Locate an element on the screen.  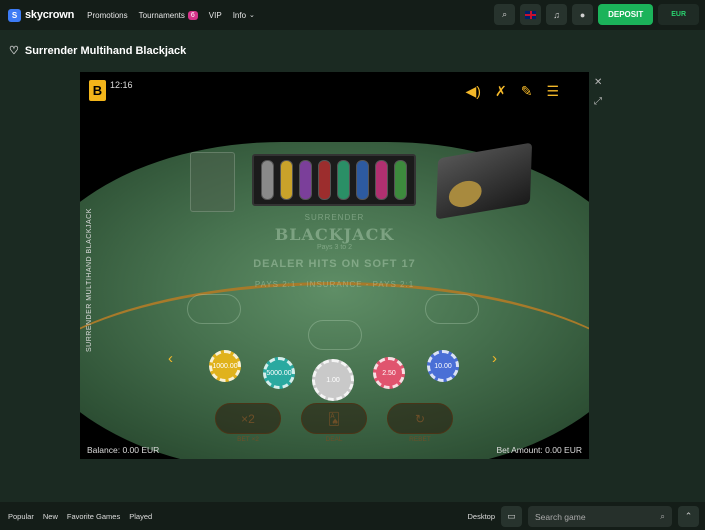
currency-selector: EUR is located at coordinates (678, 14).